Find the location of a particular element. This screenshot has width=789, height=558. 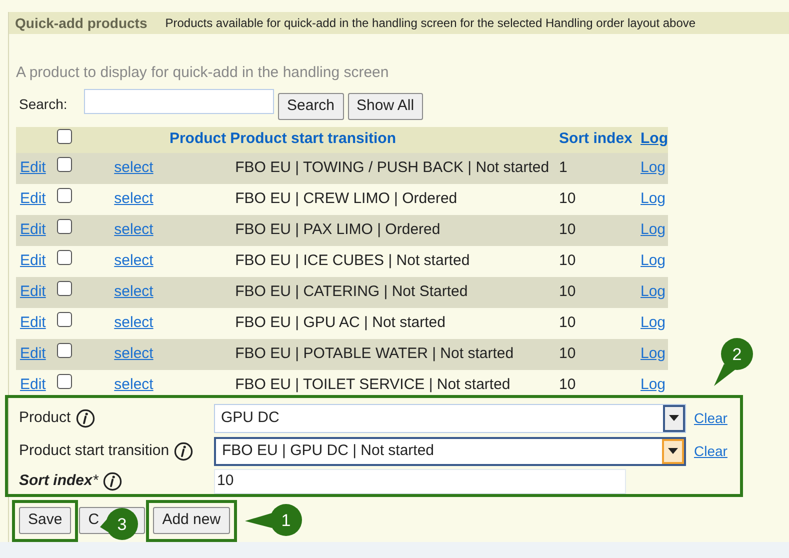

field-label: Product start transition is located at coordinates (94, 450).